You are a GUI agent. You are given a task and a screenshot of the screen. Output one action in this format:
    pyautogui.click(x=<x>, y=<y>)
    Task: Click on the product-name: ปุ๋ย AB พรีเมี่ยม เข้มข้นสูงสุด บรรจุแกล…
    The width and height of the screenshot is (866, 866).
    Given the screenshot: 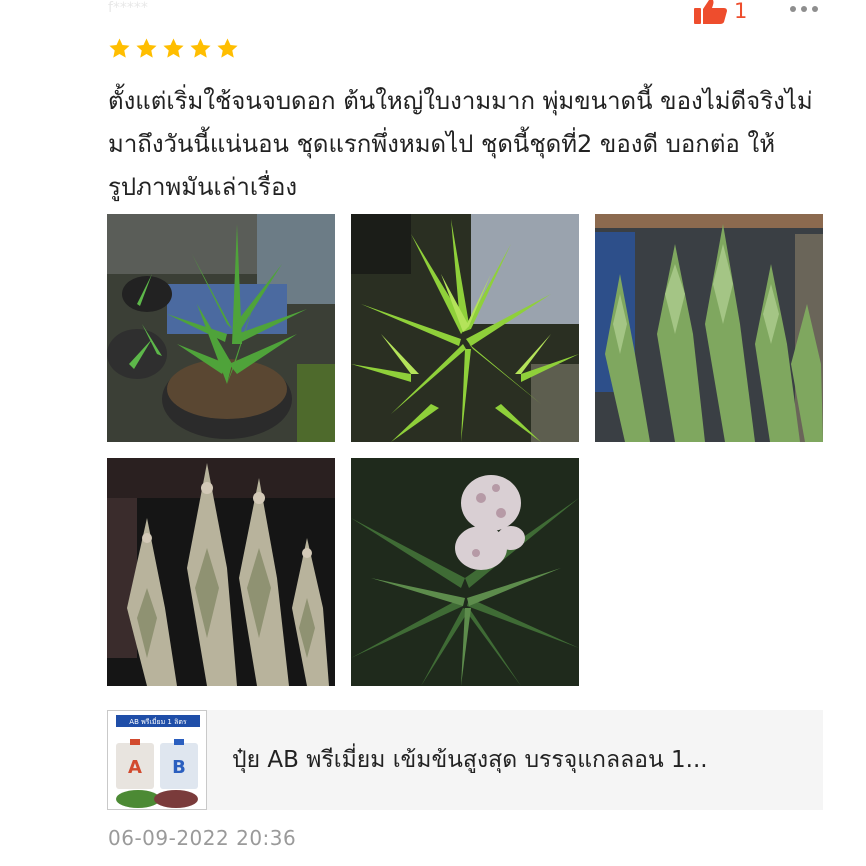 What is the action you would take?
    pyautogui.click(x=470, y=760)
    